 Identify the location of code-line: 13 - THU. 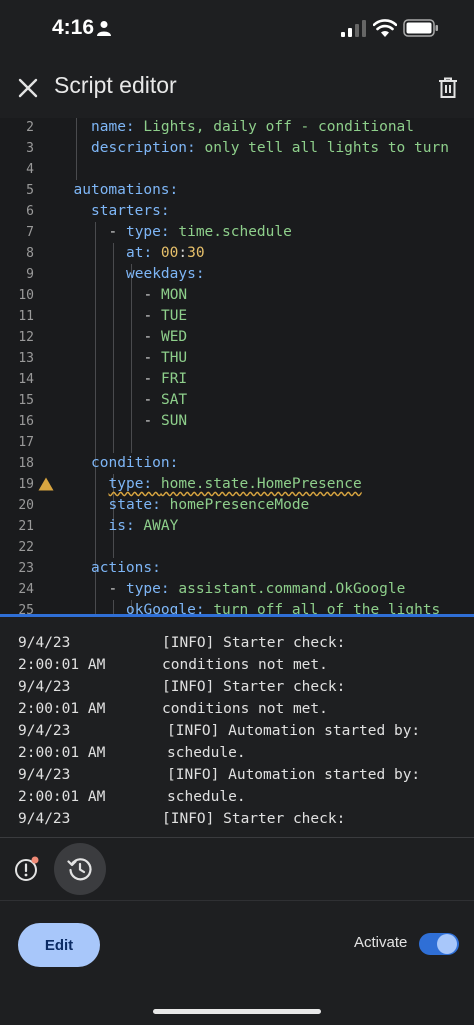
(237, 358).